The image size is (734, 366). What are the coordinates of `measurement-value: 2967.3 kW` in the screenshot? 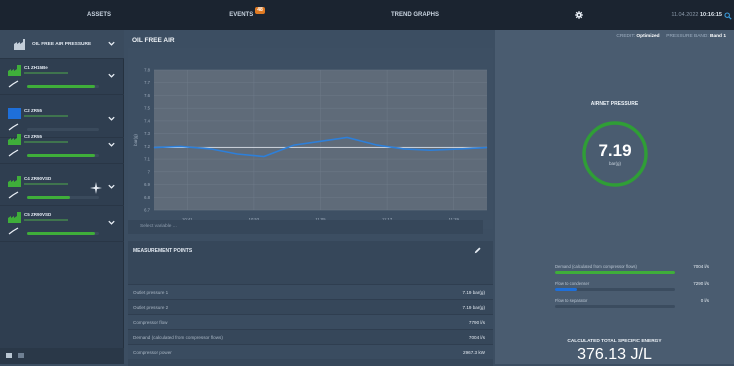 It's located at (474, 352).